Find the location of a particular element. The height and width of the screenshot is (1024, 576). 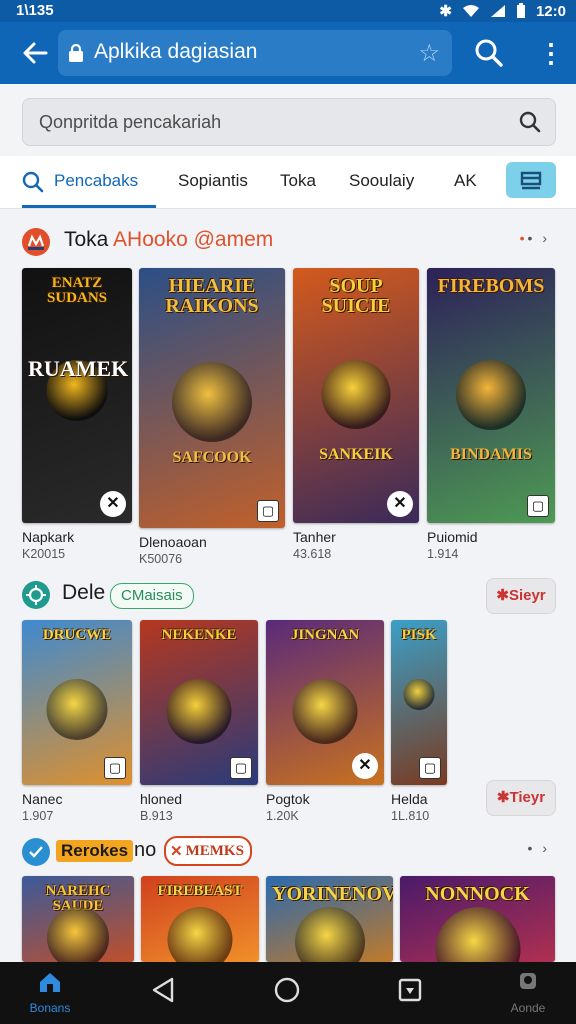

more-vert-icon: ⋮ is located at coordinates (551, 53).